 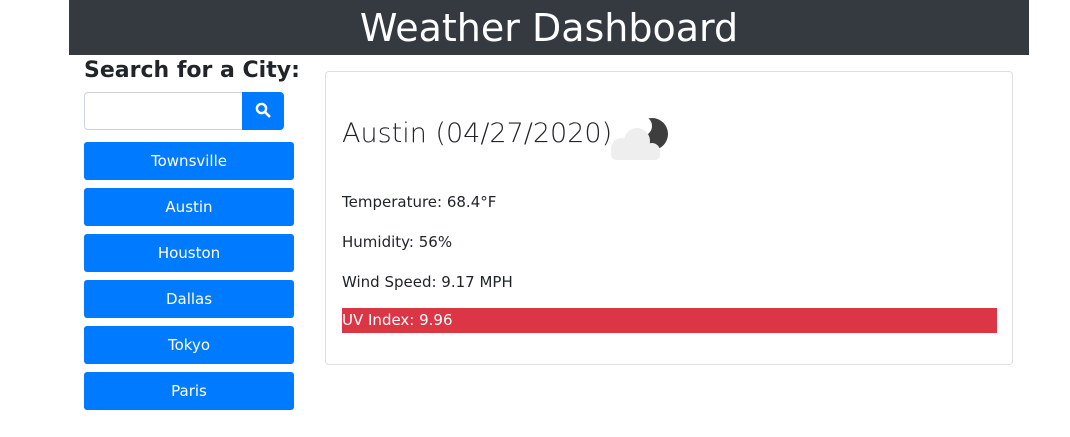 I want to click on search-icon, so click(x=263, y=111).